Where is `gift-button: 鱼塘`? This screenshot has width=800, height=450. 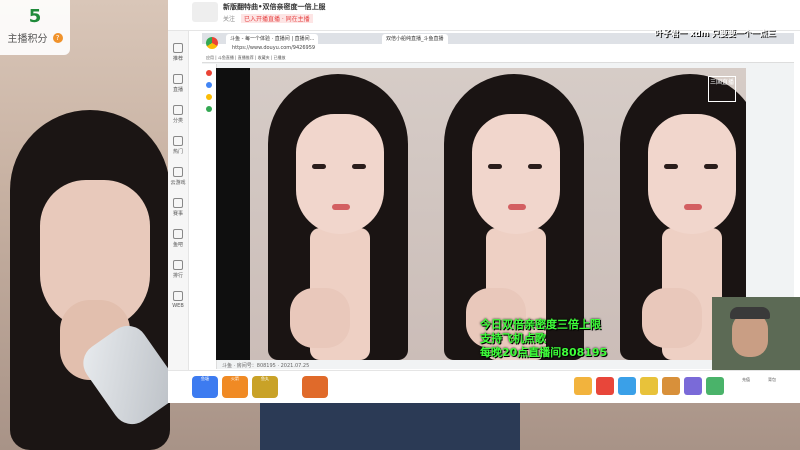
gift-button: 鱼塘 is located at coordinates (205, 387).